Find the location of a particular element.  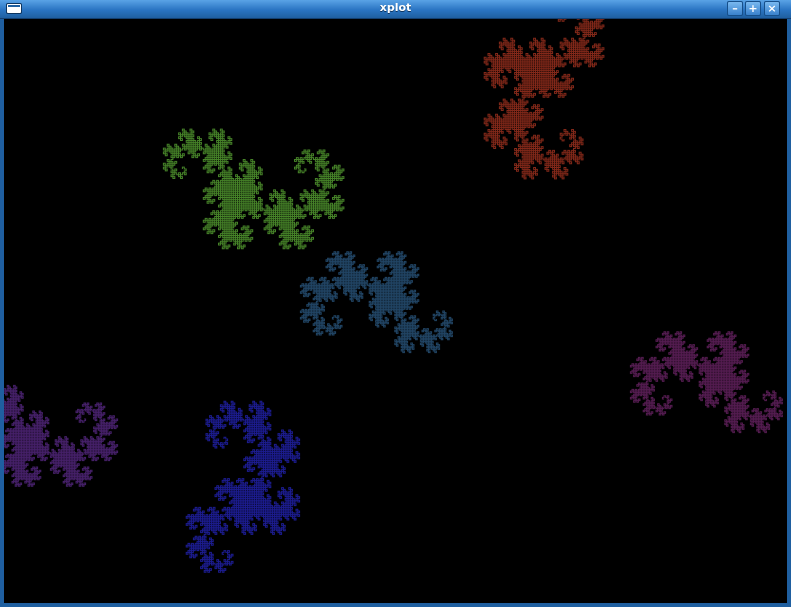

dragon-curve-purple is located at coordinates (61, 435).